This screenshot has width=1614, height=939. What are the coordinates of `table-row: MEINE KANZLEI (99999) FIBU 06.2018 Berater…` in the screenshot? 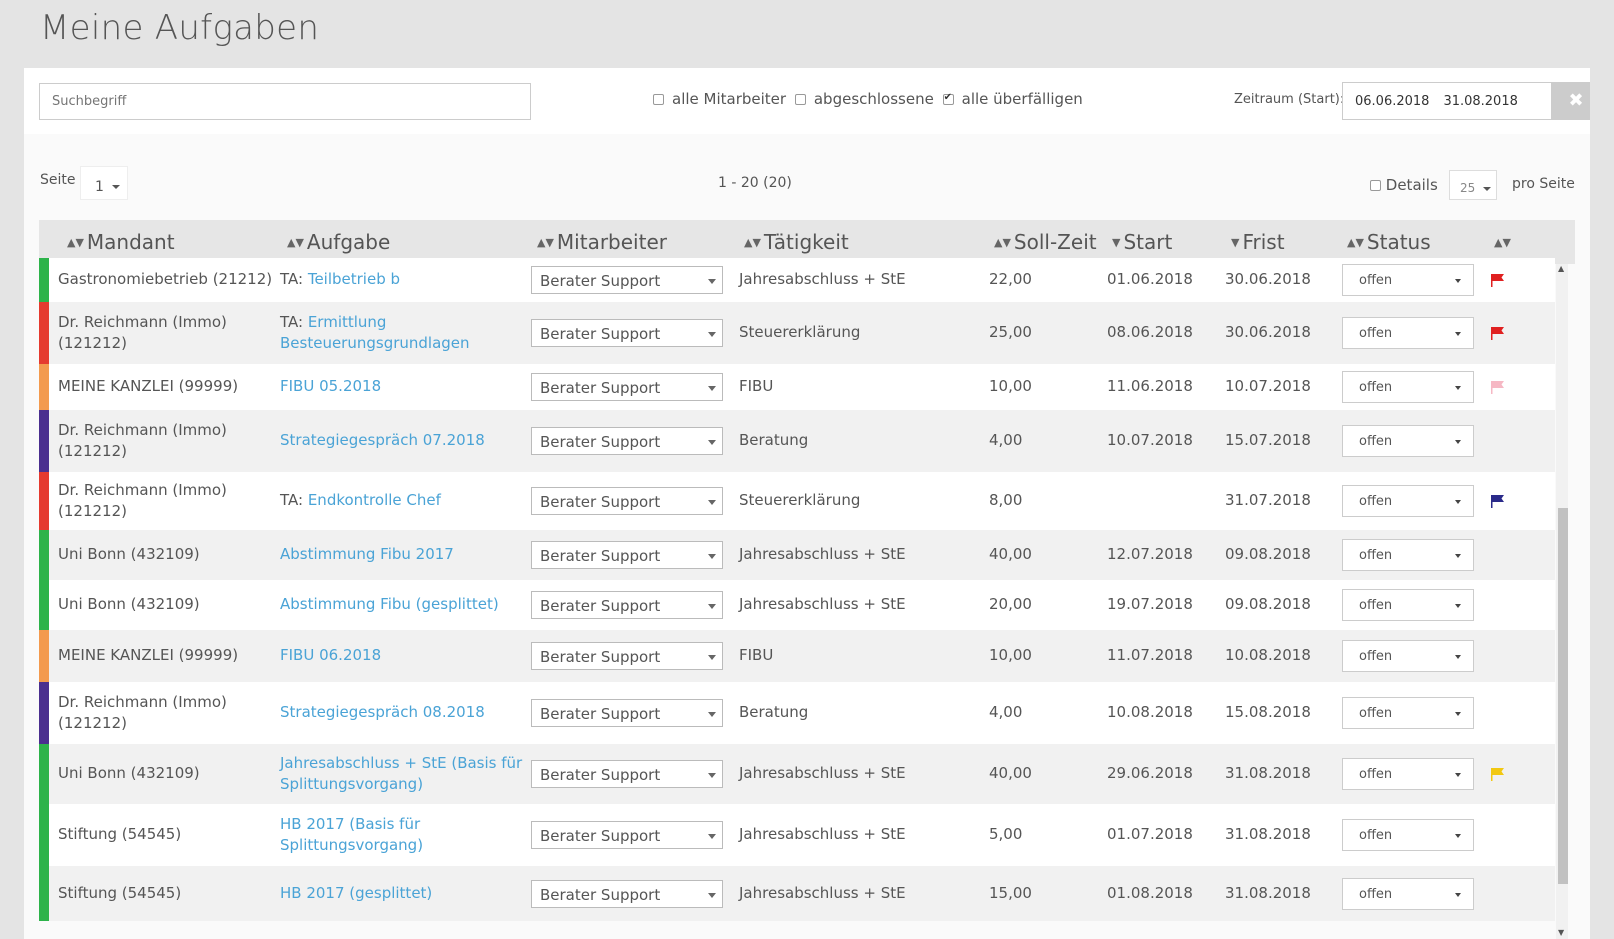 It's located at (797, 656).